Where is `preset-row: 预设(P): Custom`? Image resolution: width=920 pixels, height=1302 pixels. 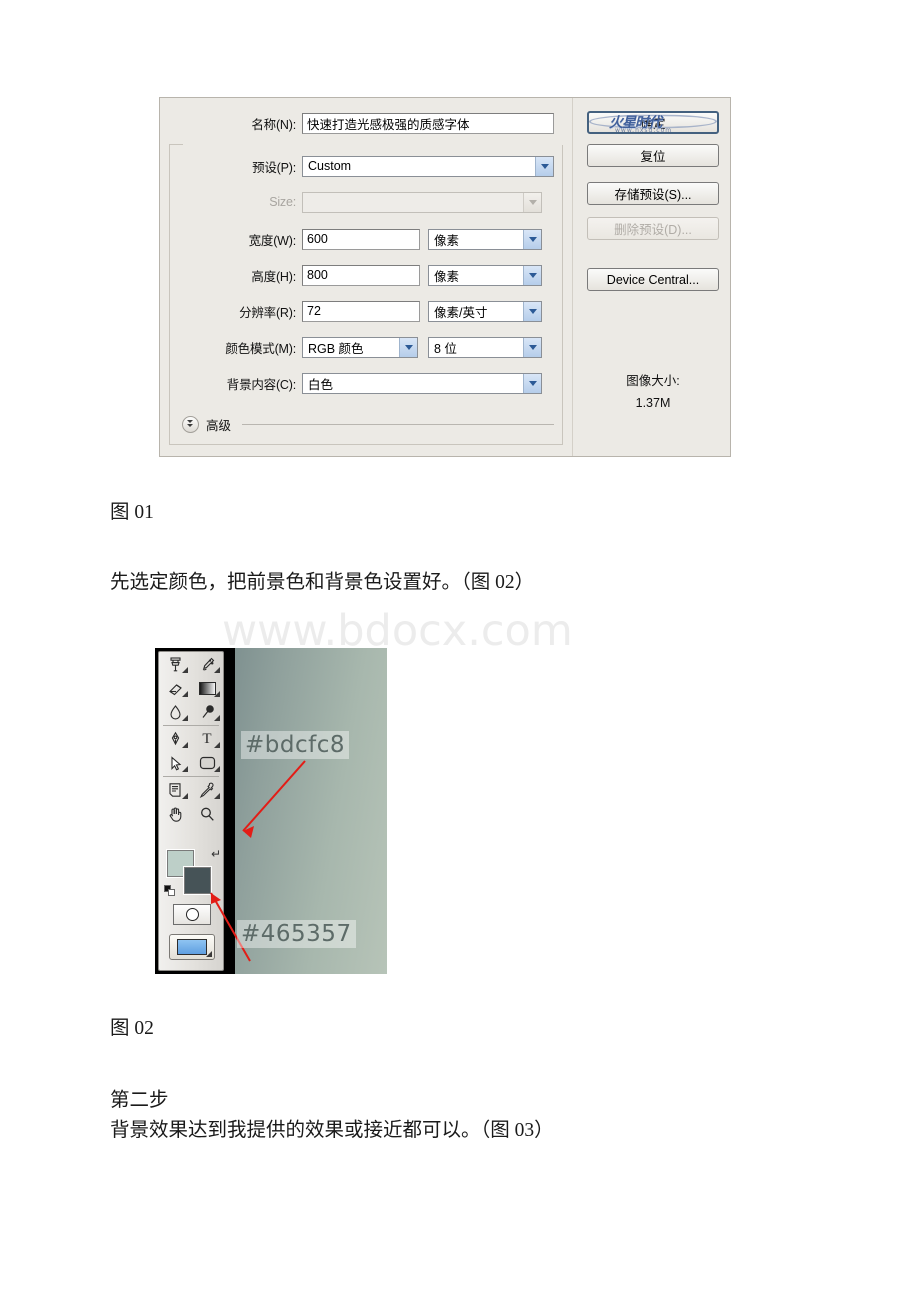 preset-row: 预设(P): Custom is located at coordinates (366, 166).